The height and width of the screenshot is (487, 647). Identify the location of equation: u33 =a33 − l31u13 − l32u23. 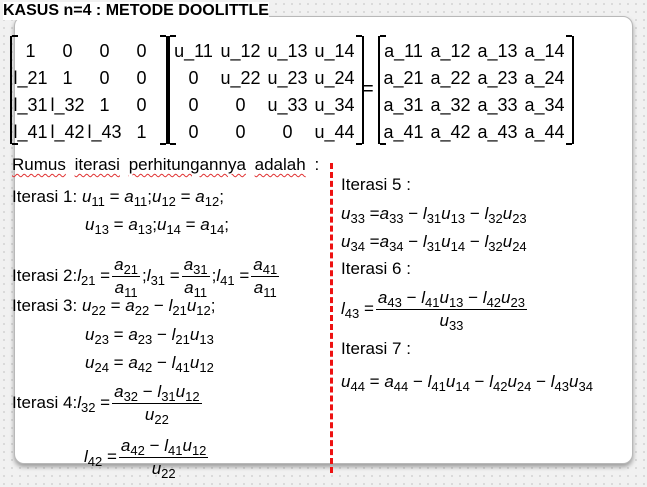
(434, 215).